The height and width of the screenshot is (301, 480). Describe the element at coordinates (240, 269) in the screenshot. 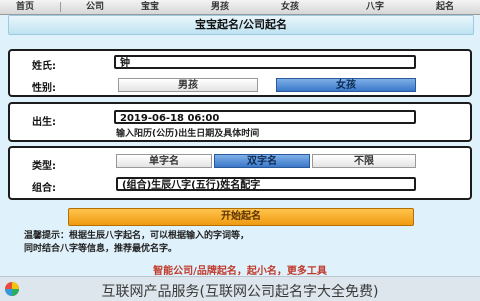

I see `promo-link: 智能公司/品牌起名，起小名，更多工具` at that location.